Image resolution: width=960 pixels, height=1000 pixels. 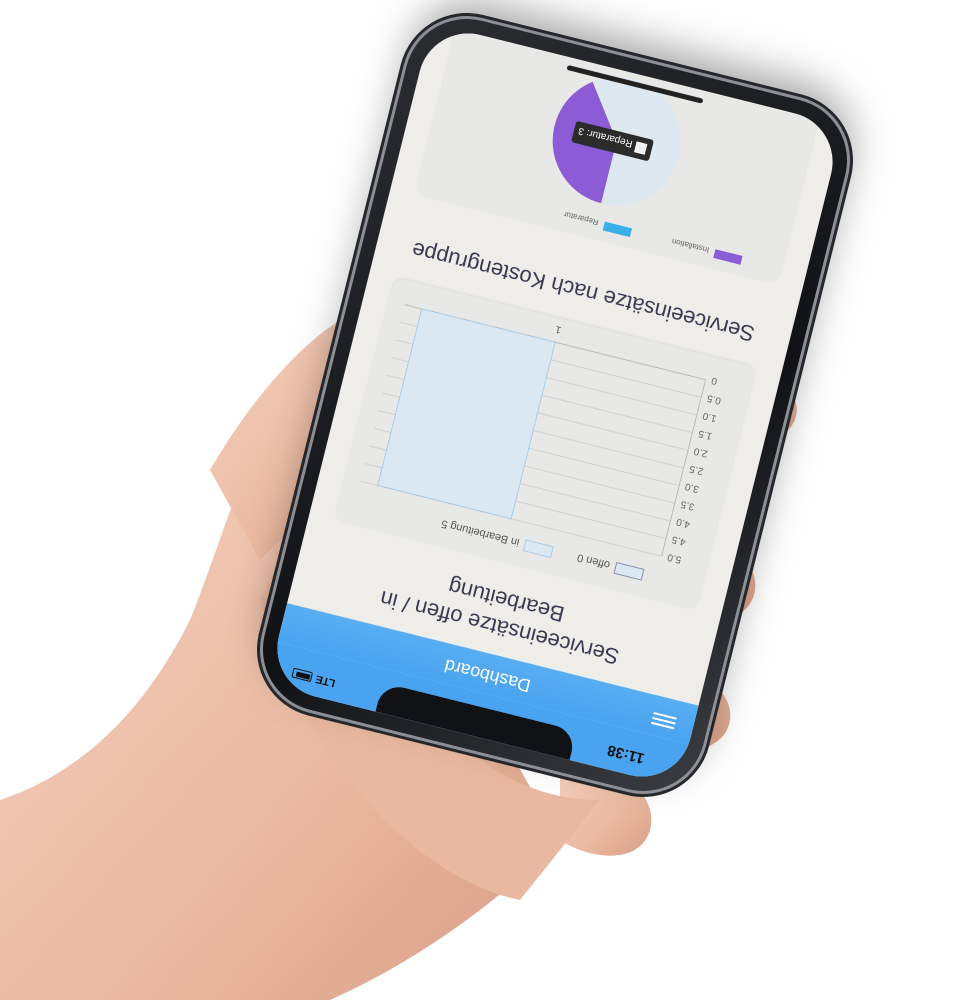 What do you see at coordinates (641, 148) in the screenshot?
I see `tooltip-swatch` at bounding box center [641, 148].